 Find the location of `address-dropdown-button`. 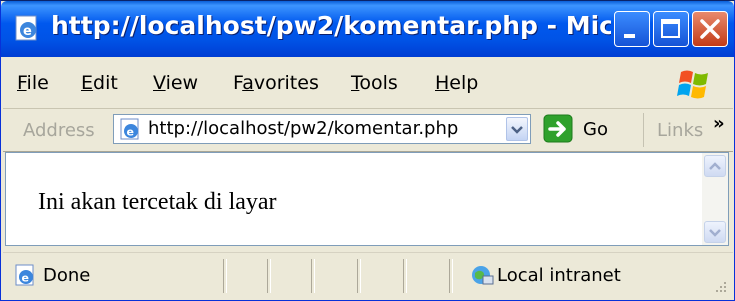

address-dropdown-button is located at coordinates (517, 129).